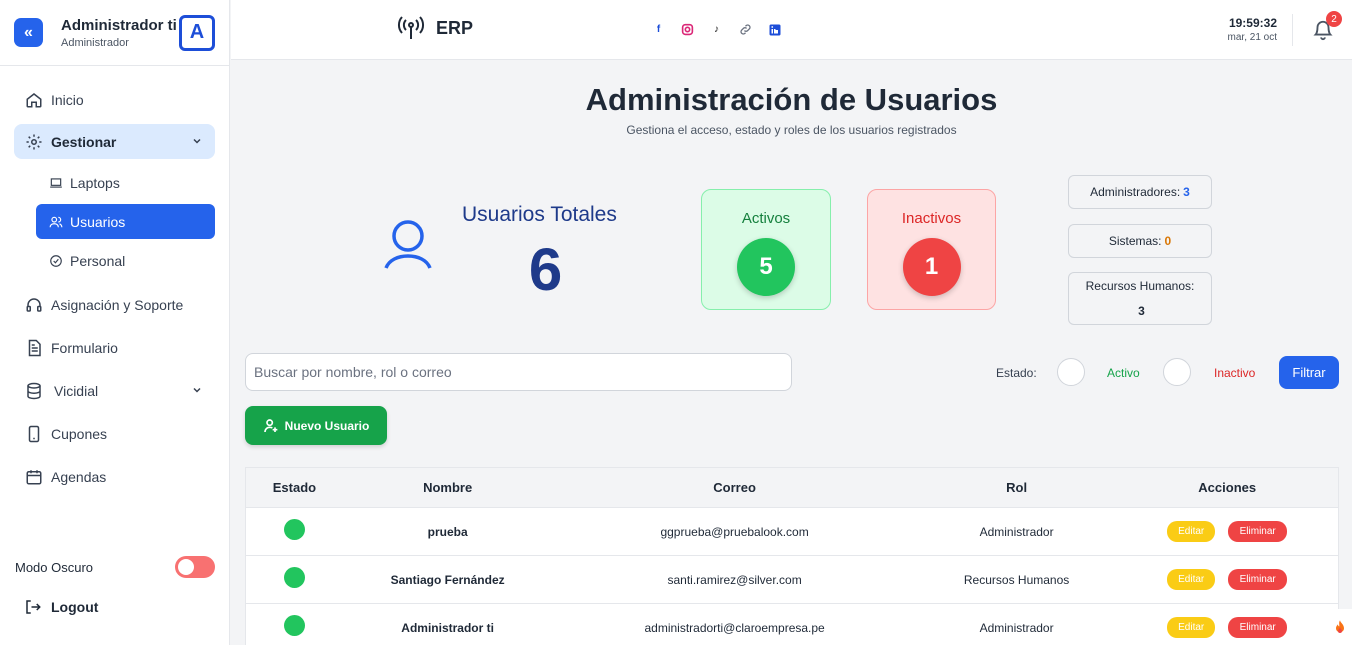  Describe the element at coordinates (34, 391) in the screenshot. I see `database-icon` at that location.